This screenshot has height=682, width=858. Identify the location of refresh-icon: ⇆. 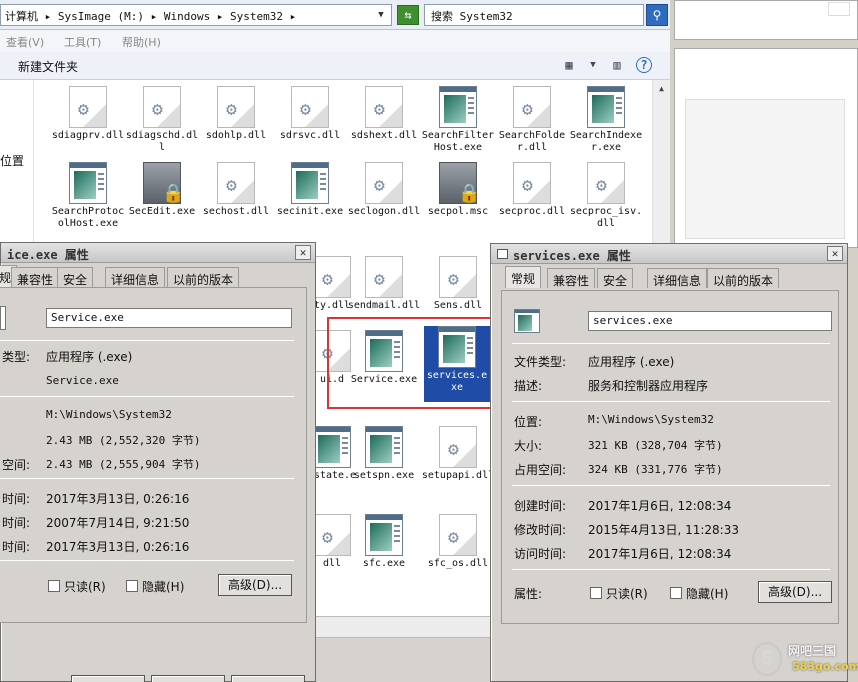
(408, 15).